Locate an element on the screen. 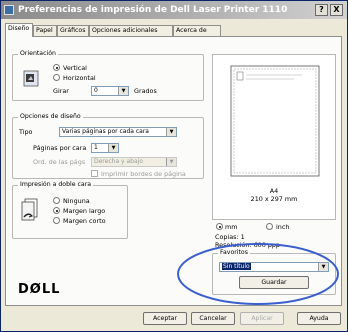  dell-logo: DØLL is located at coordinates (39, 289).